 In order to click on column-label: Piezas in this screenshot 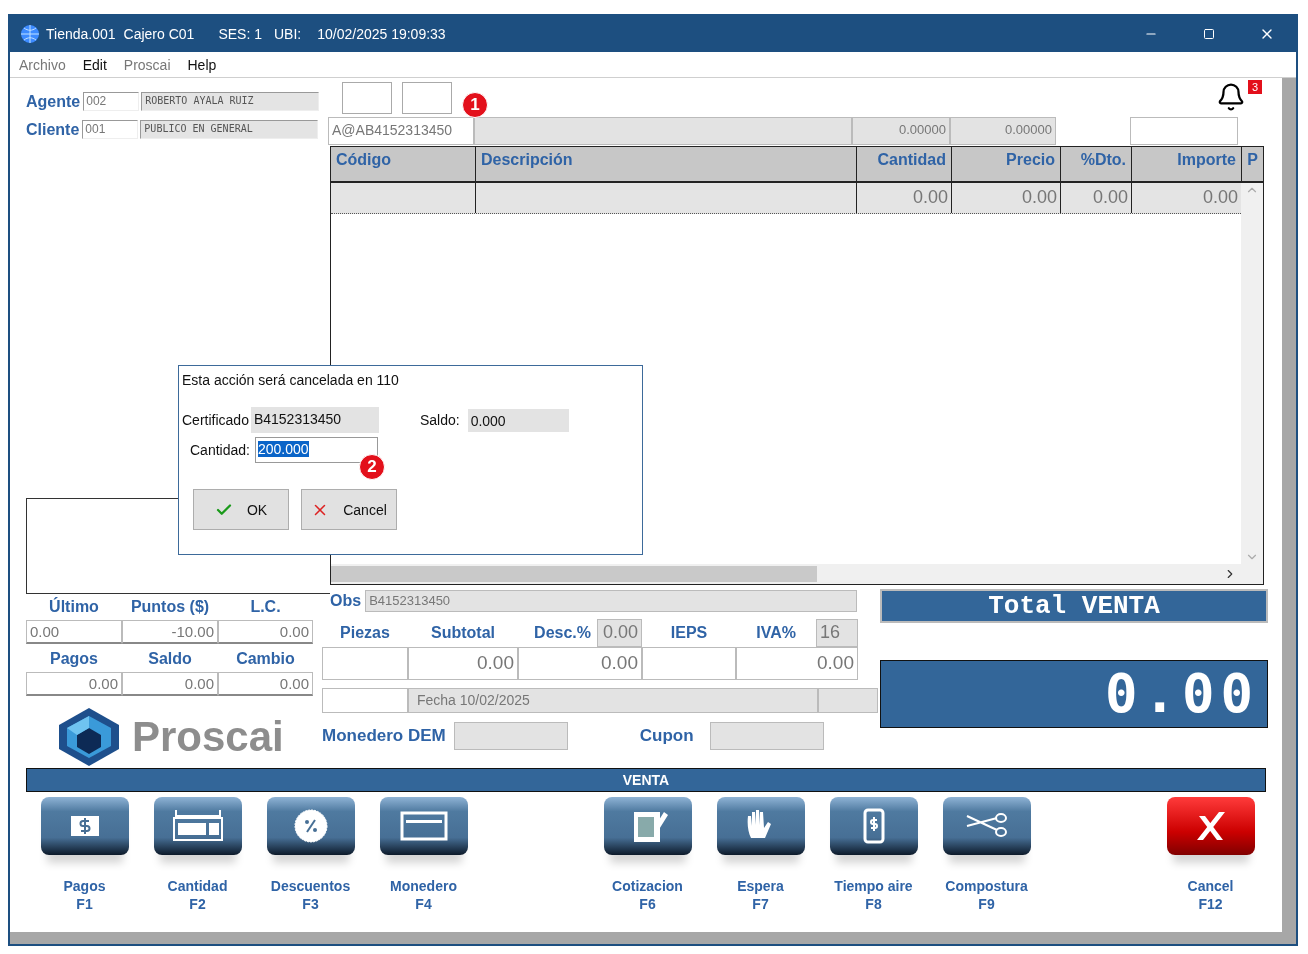, I will do `click(365, 633)`.